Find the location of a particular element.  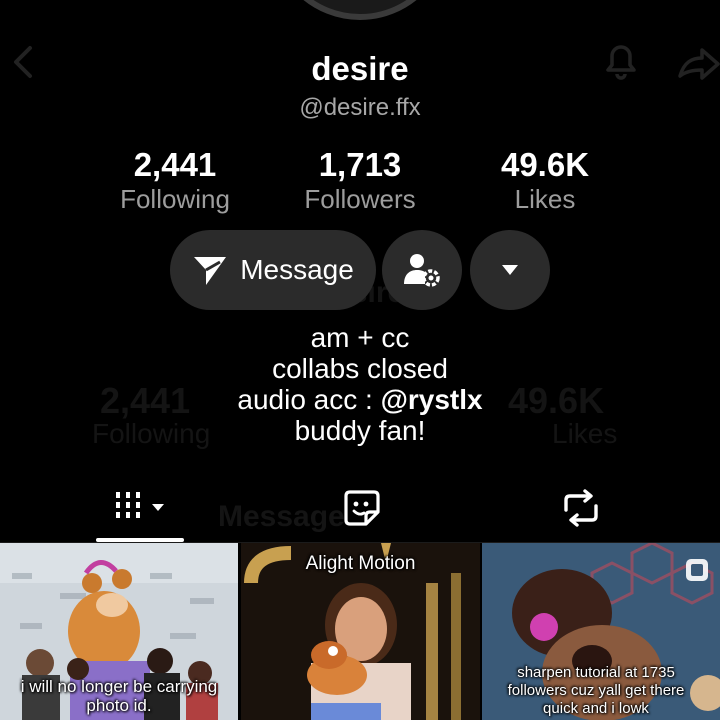

sticker-icon is located at coordinates (362, 508).